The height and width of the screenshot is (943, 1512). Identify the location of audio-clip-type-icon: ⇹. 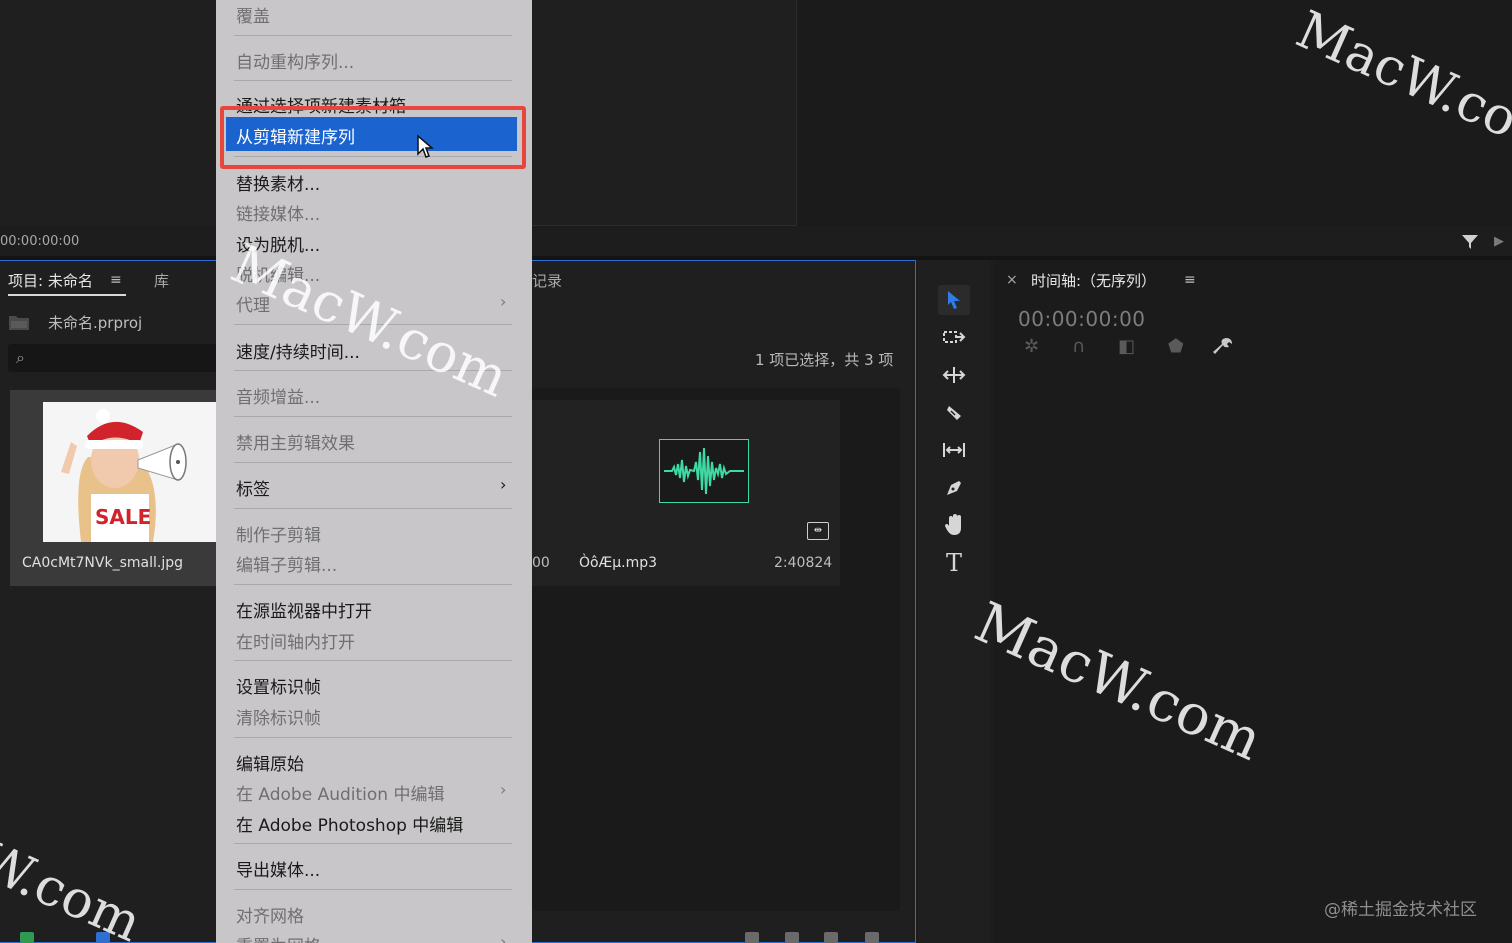
(818, 531).